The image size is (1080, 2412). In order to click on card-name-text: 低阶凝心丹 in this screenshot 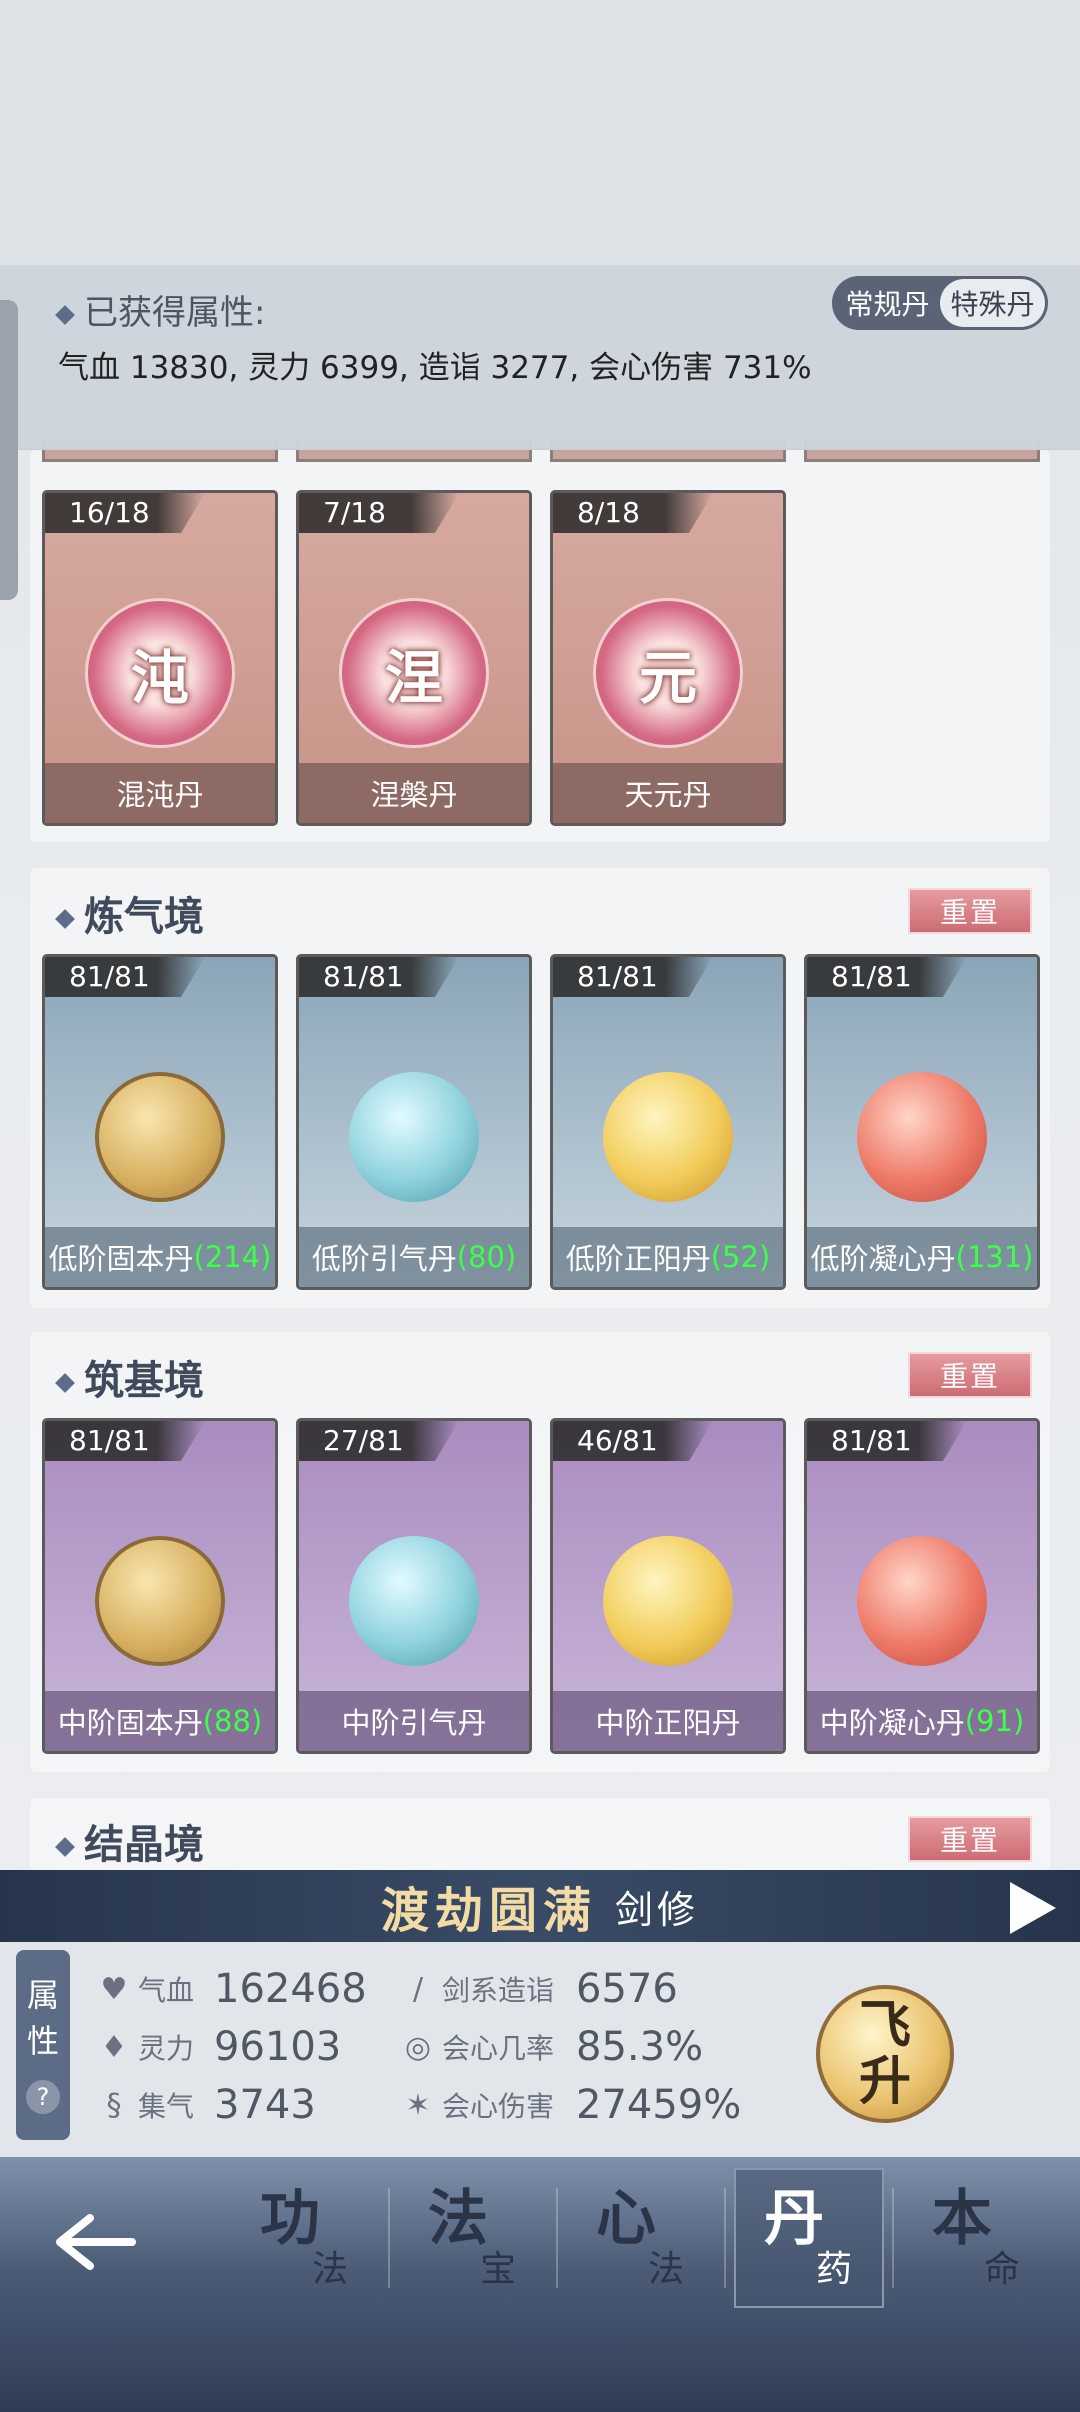, I will do `click(883, 1259)`.